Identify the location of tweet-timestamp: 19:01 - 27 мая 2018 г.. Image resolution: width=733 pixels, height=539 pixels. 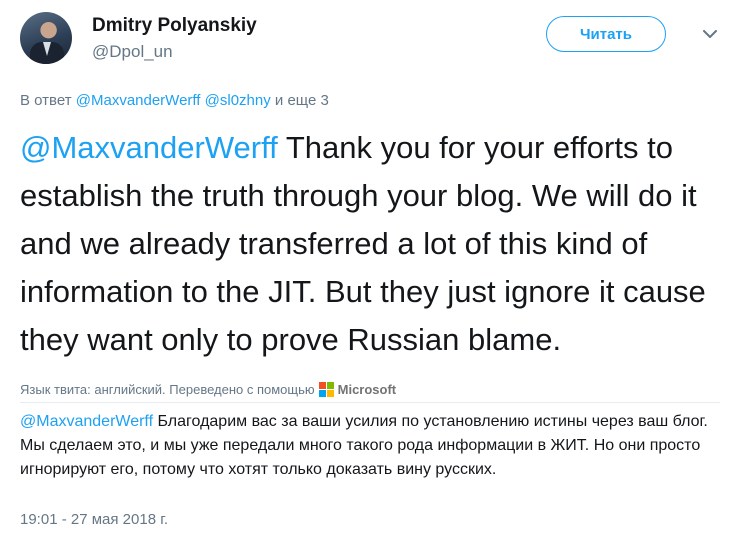
(94, 519).